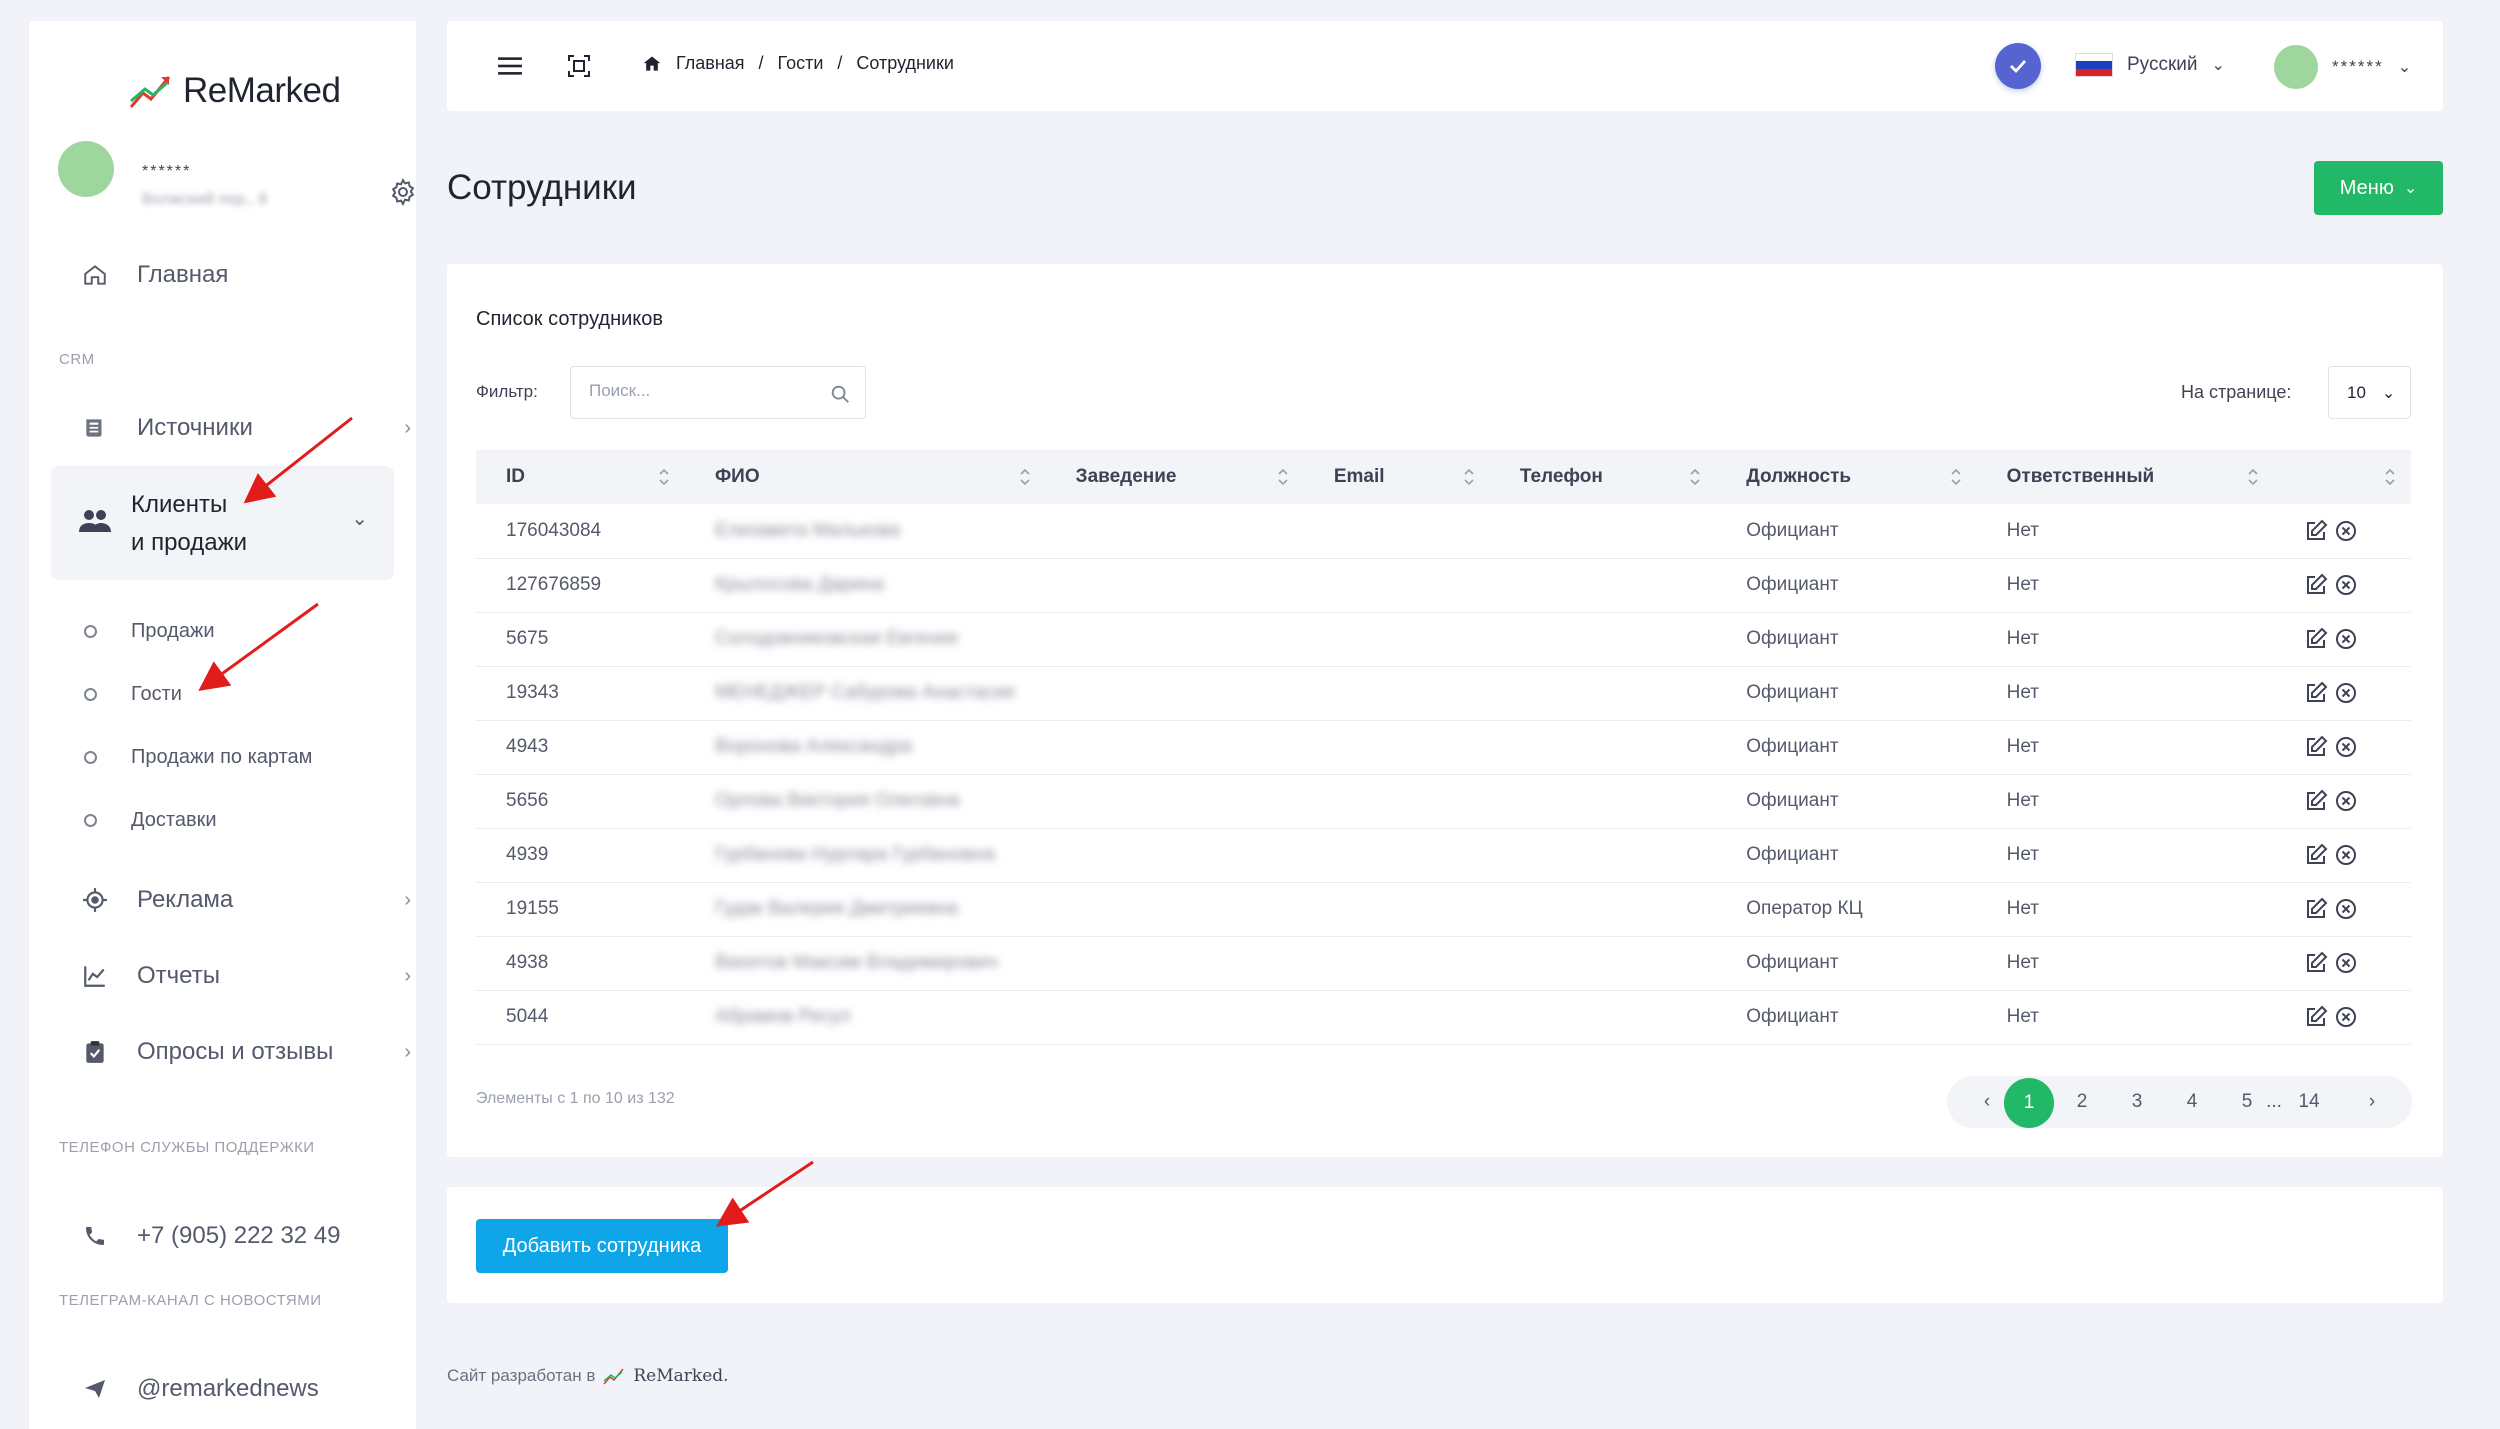  What do you see at coordinates (1443, 801) in the screenshot?
I see `table-row: 5656 Орлова Виктория Олеговна Официант Нет` at bounding box center [1443, 801].